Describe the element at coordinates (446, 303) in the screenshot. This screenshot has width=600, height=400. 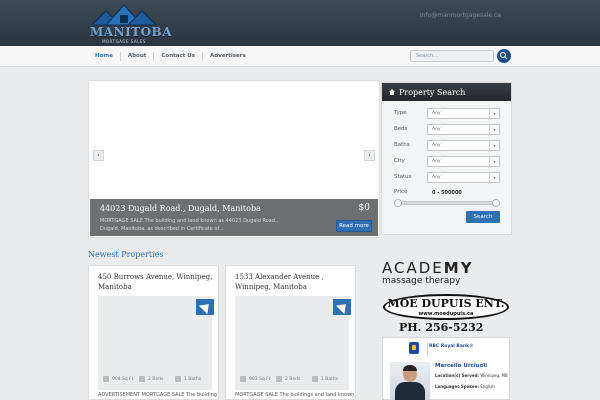
I see `moe-dupuis-name: MOE DUPUIS ENT.` at that location.